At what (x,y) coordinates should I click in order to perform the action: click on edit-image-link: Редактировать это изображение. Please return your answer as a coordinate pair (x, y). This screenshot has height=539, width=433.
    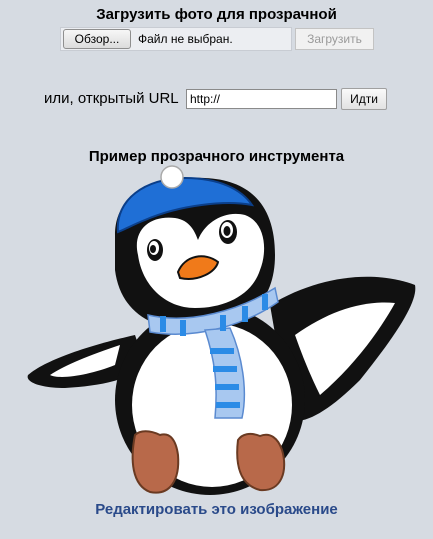
    Looking at the image, I should click on (216, 509).